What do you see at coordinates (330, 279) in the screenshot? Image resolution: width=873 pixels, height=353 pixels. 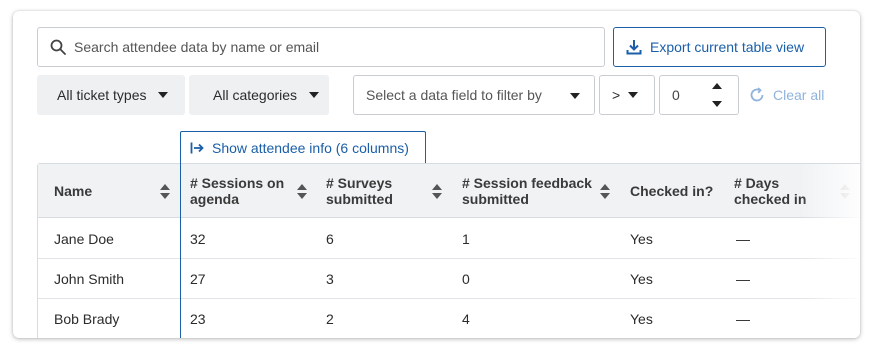 I see `cell-surveys: 3` at bounding box center [330, 279].